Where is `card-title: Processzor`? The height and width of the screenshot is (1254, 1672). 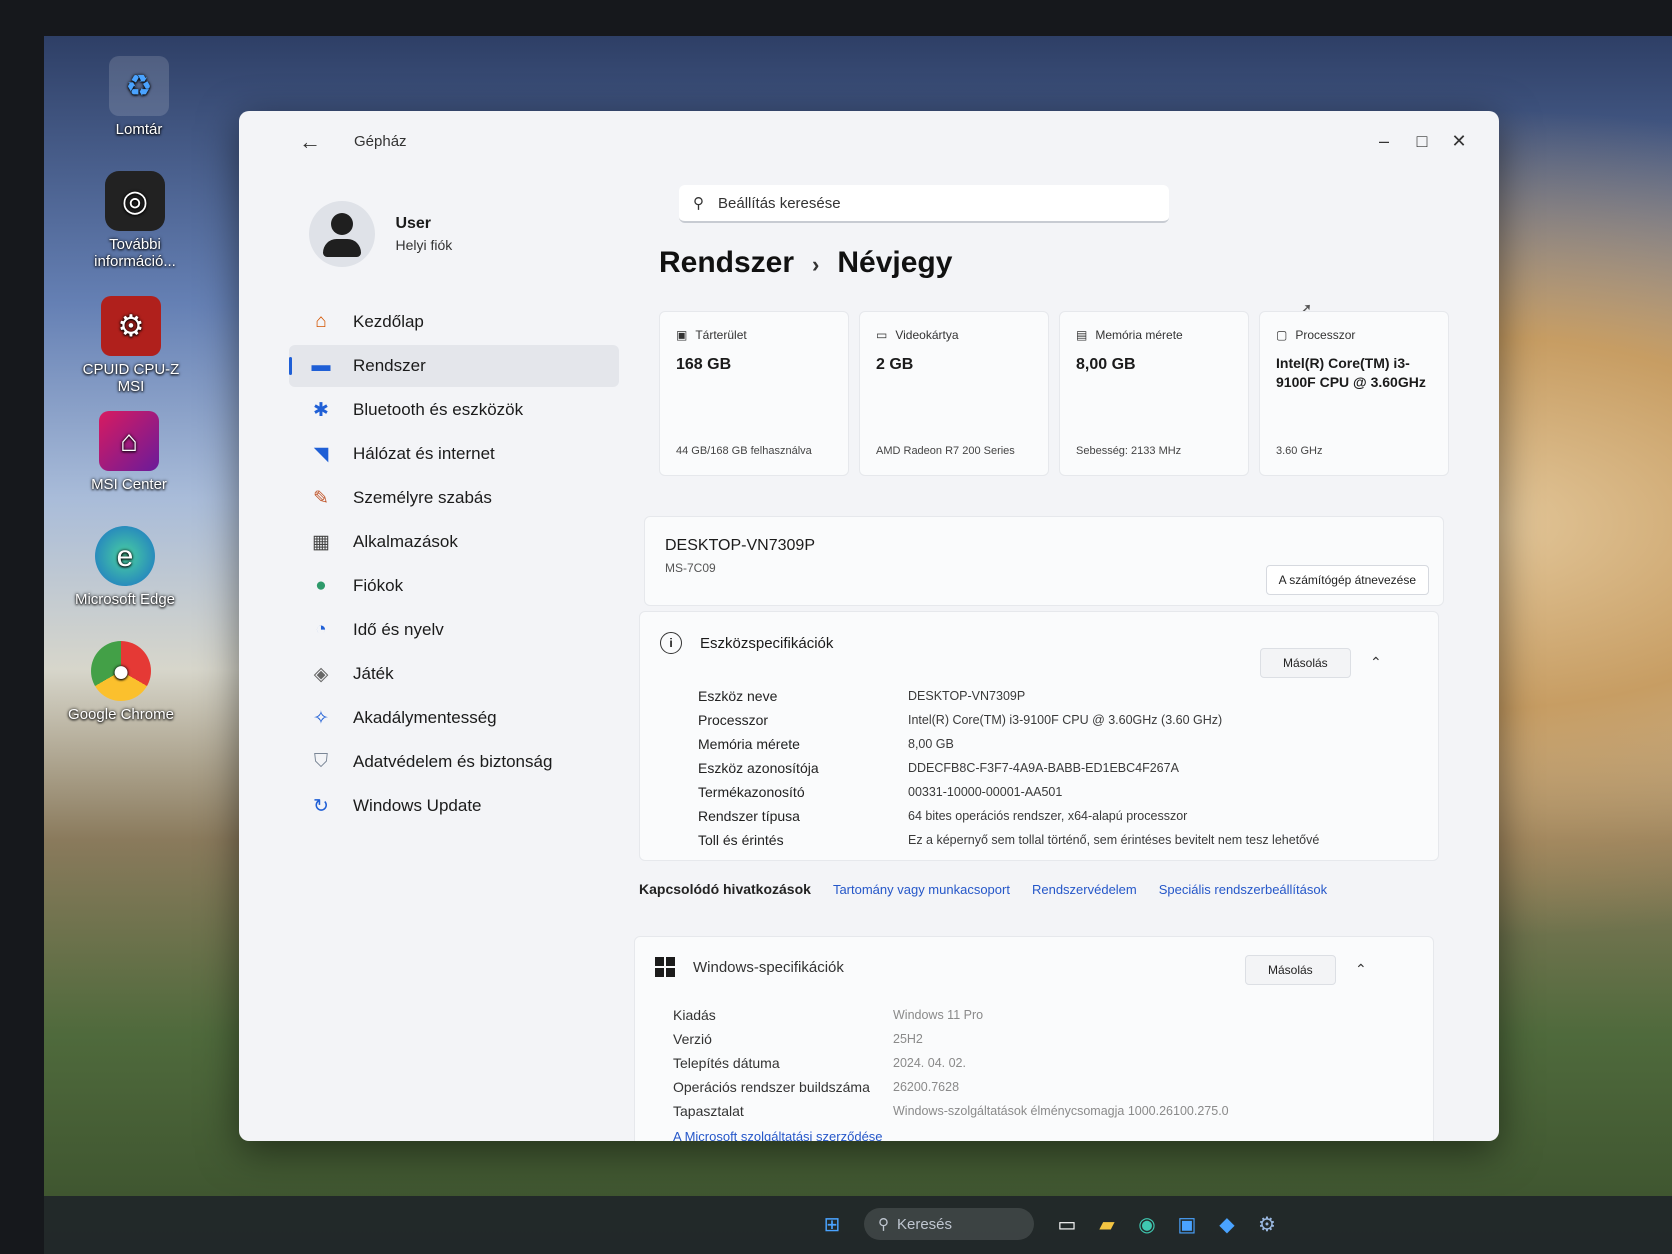 card-title: Processzor is located at coordinates (1325, 335).